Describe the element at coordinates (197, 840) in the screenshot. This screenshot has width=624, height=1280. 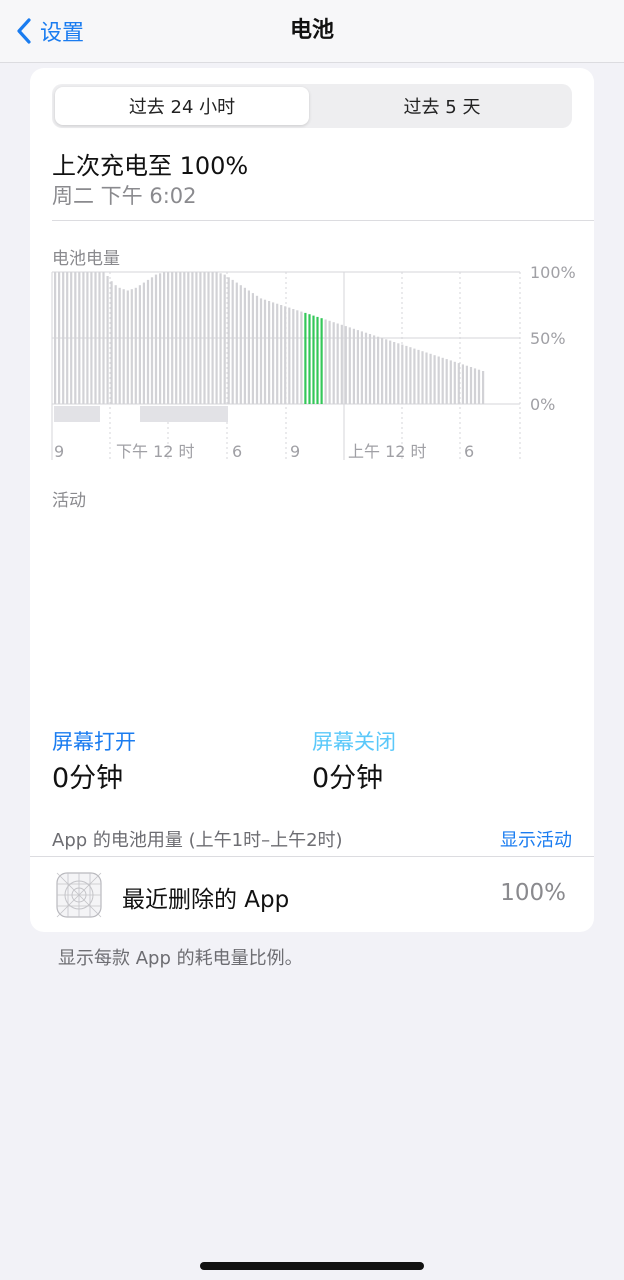
I see `app-usage-header: App 的电池用量 (上午1时–上午2时)` at that location.